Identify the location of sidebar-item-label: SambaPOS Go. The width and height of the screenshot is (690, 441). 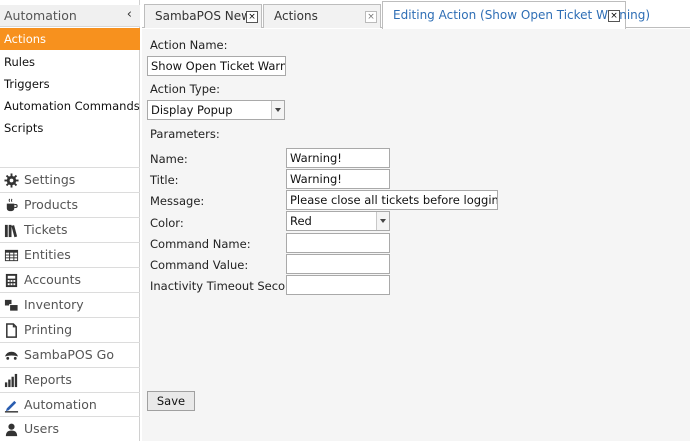
(69, 354).